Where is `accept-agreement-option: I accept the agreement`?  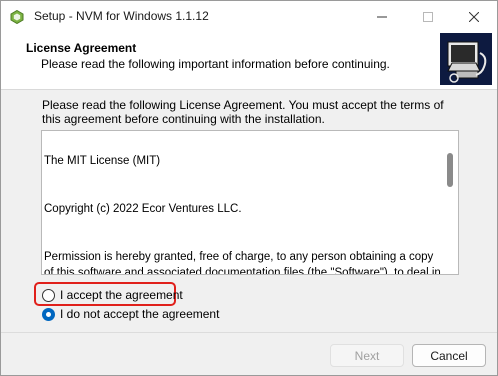
accept-agreement-option: I accept the agreement is located at coordinates (112, 295).